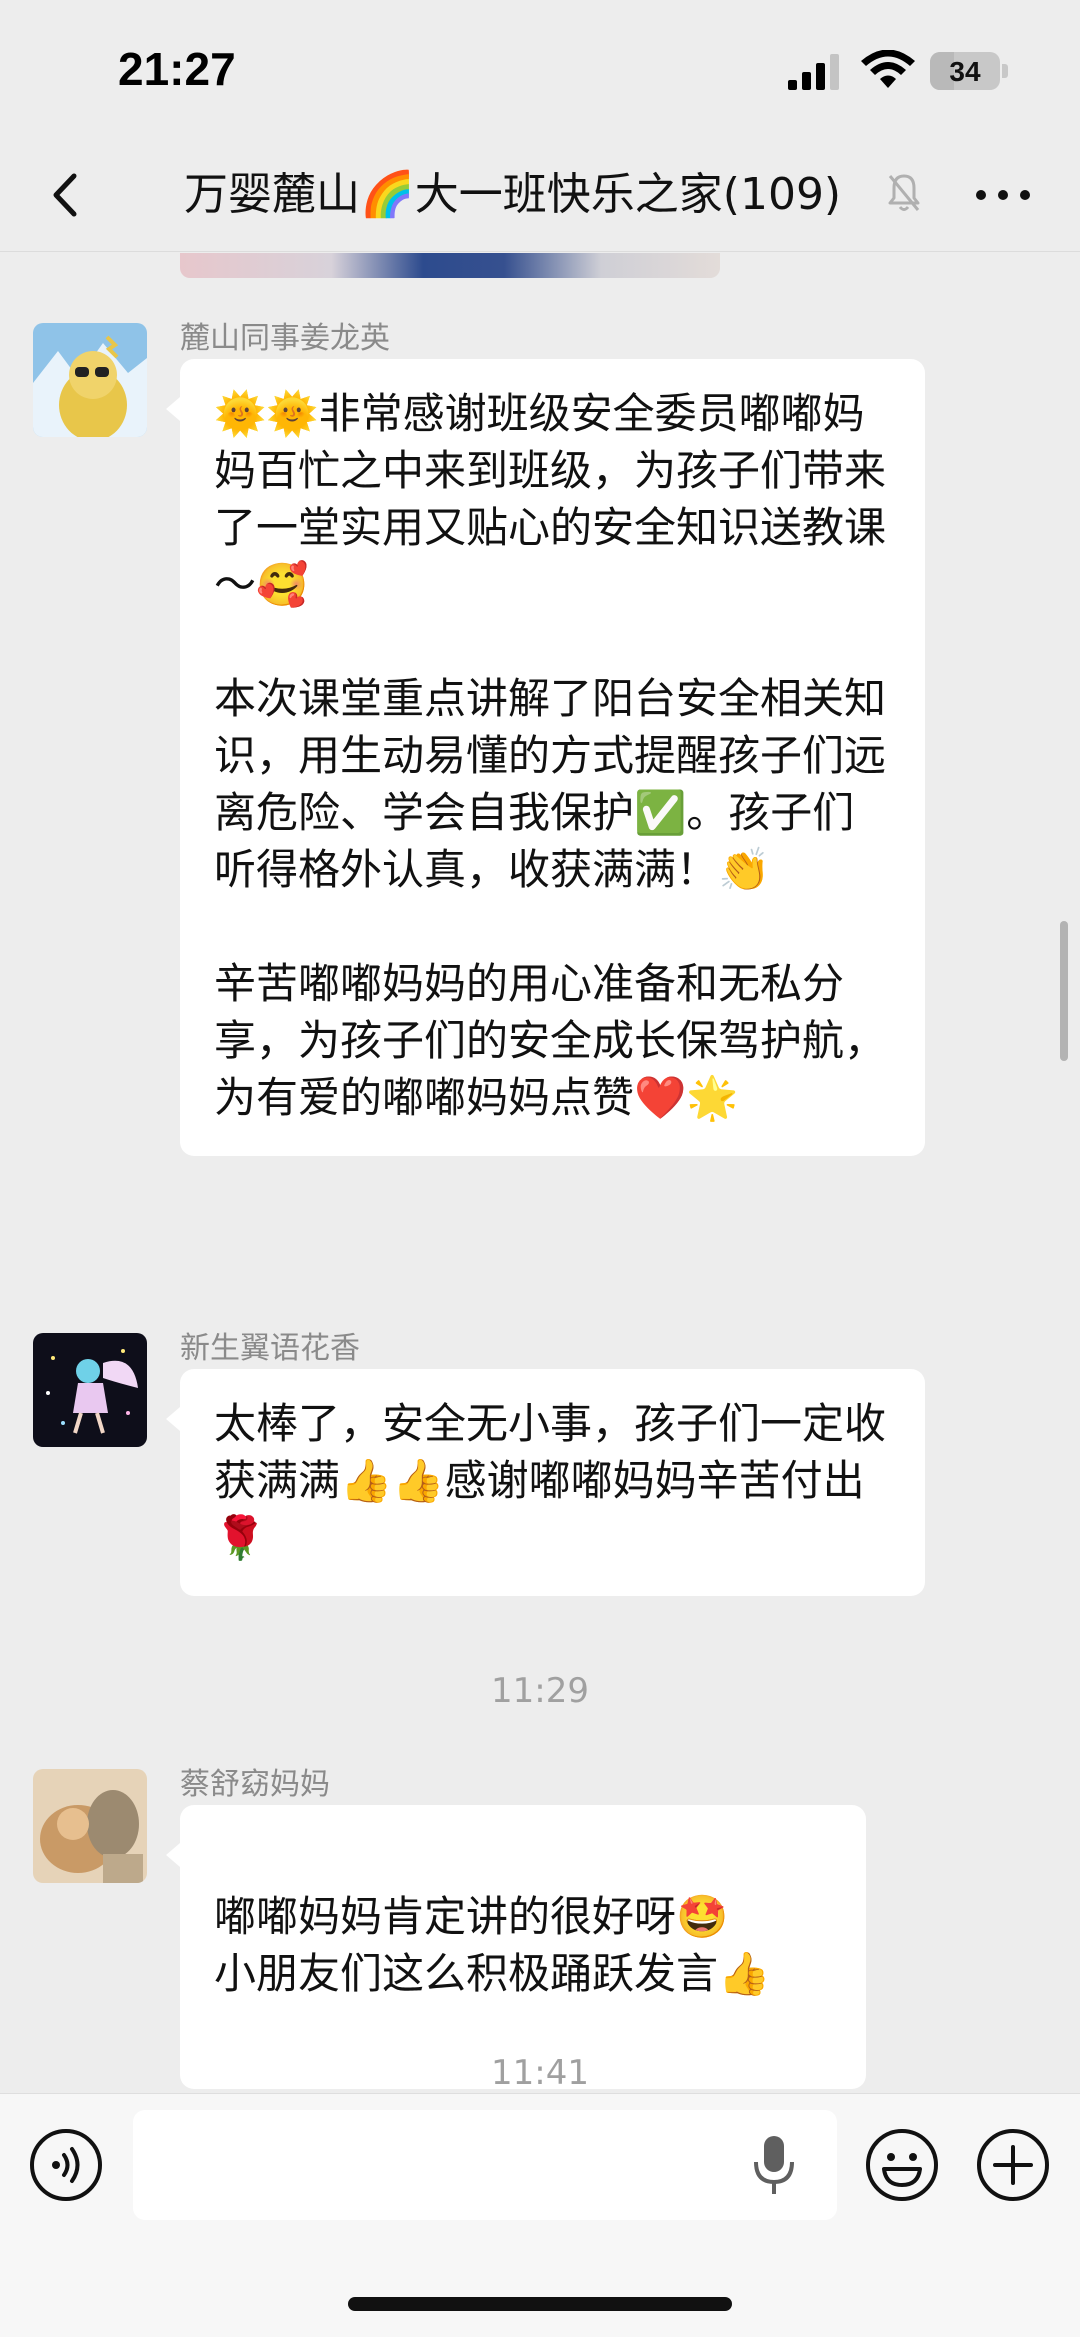 The image size is (1080, 2337). I want to click on battery-nub, so click(1005, 71).